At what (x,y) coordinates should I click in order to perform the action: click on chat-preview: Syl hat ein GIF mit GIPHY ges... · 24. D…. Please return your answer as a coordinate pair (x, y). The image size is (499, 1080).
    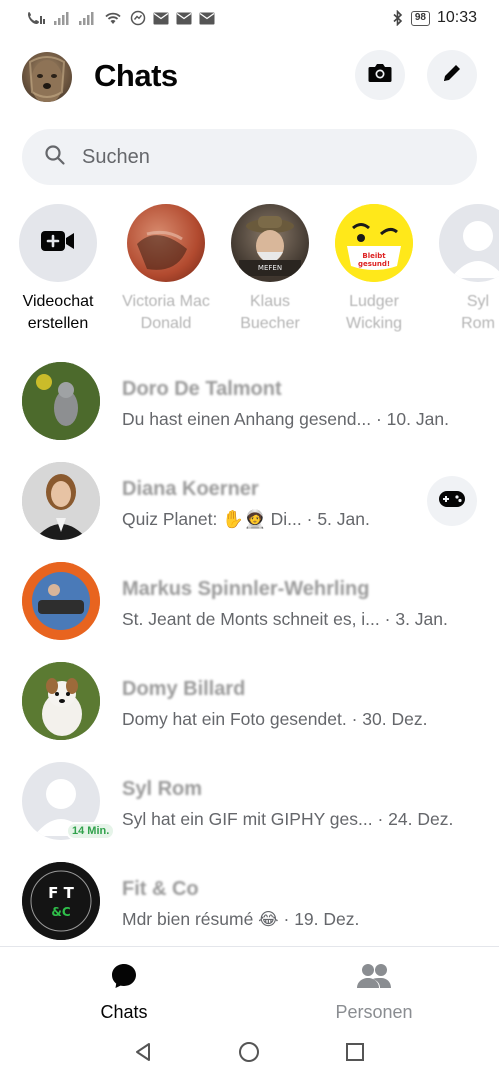
    Looking at the image, I should click on (287, 819).